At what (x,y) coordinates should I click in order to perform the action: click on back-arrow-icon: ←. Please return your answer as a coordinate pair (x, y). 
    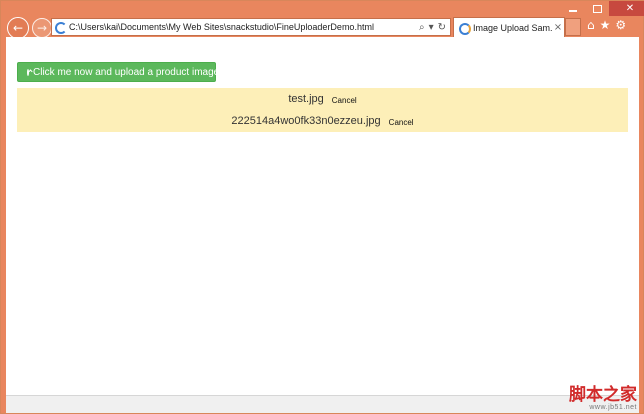
    Looking at the image, I should click on (18, 28).